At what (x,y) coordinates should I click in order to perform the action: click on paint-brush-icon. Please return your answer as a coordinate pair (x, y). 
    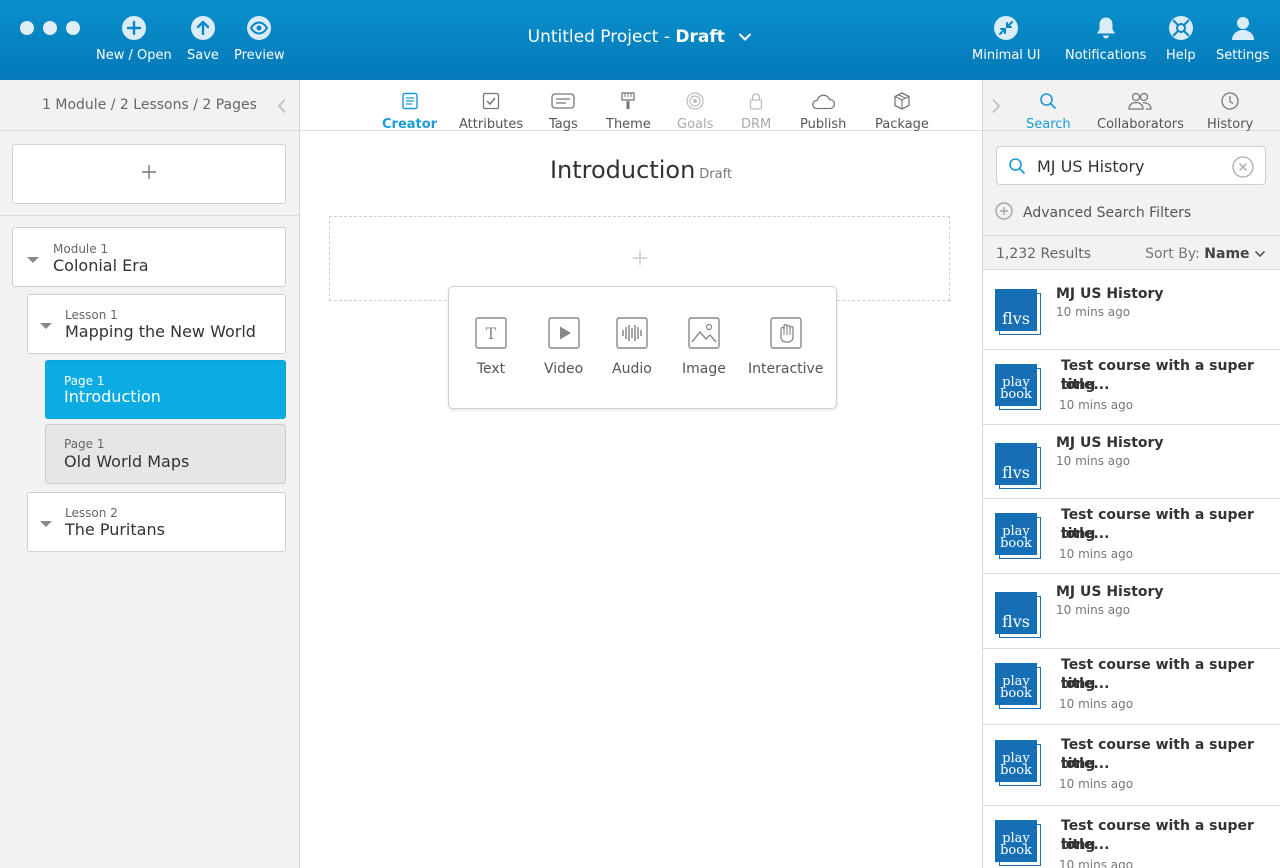
    Looking at the image, I should click on (628, 101).